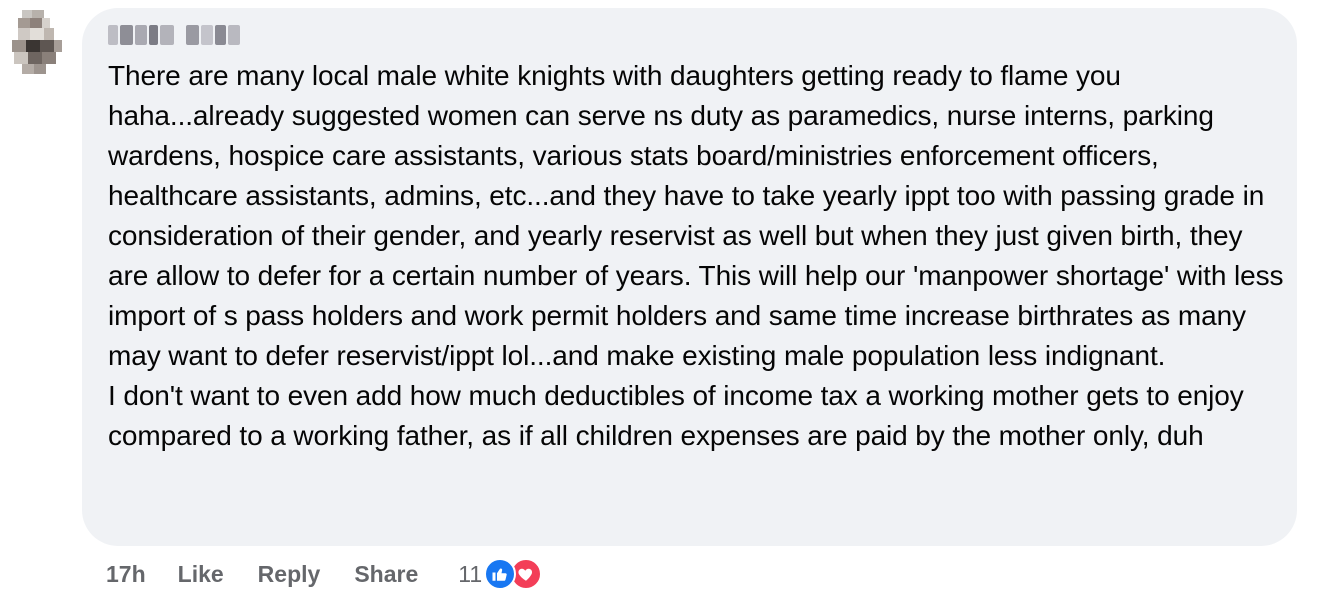 This screenshot has width=1320, height=598. What do you see at coordinates (201, 574) in the screenshot?
I see `like-button: Like` at bounding box center [201, 574].